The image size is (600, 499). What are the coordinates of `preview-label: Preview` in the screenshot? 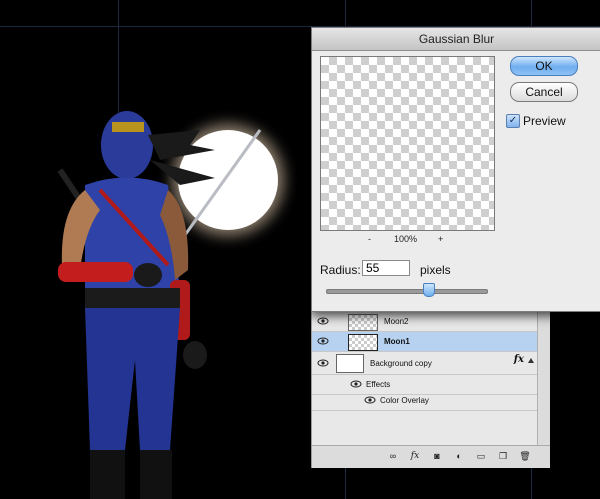 It's located at (544, 121).